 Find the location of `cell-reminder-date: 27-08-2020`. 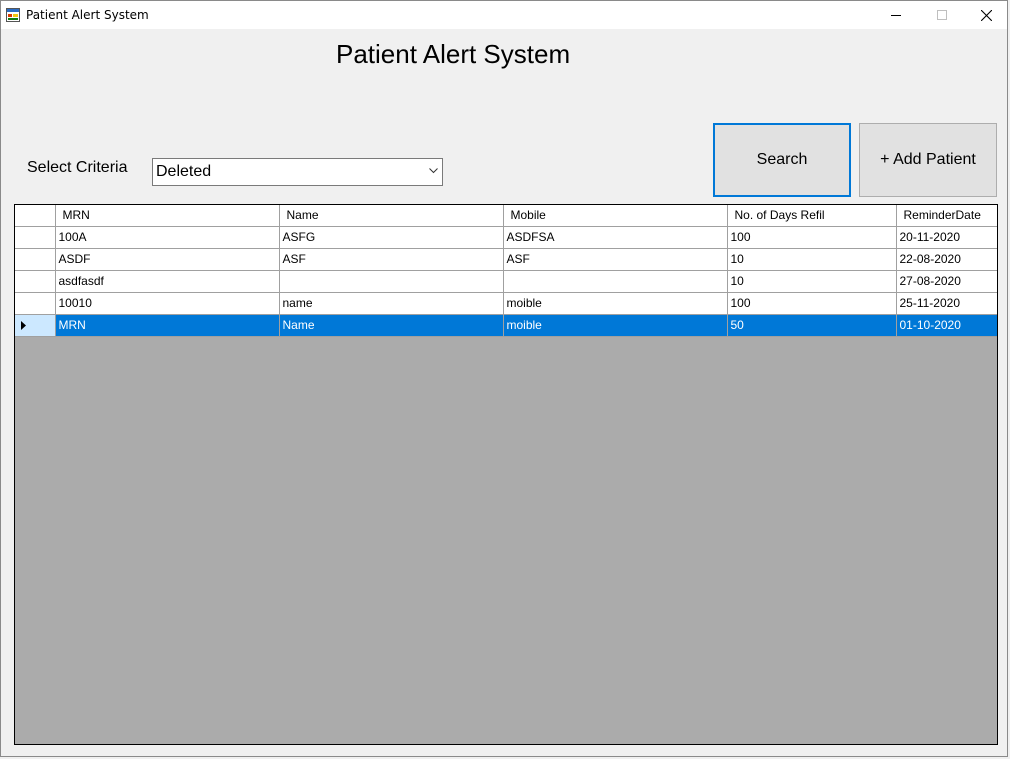

cell-reminder-date: 27-08-2020 is located at coordinates (946, 281).